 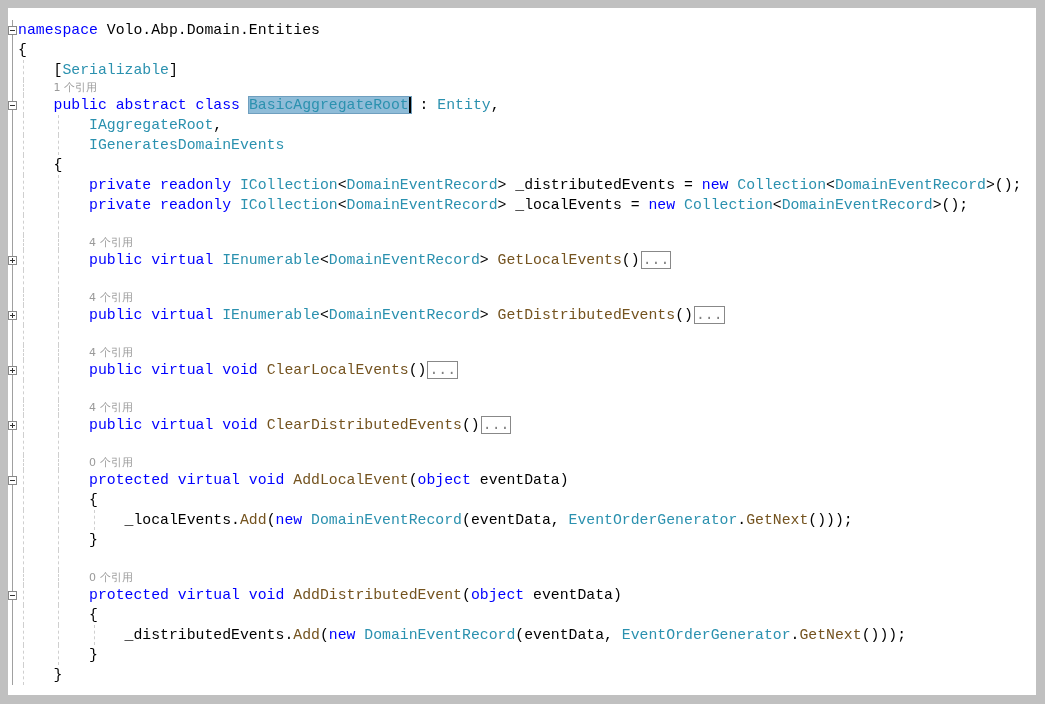 I want to click on code-text: :, so click(x=424, y=105).